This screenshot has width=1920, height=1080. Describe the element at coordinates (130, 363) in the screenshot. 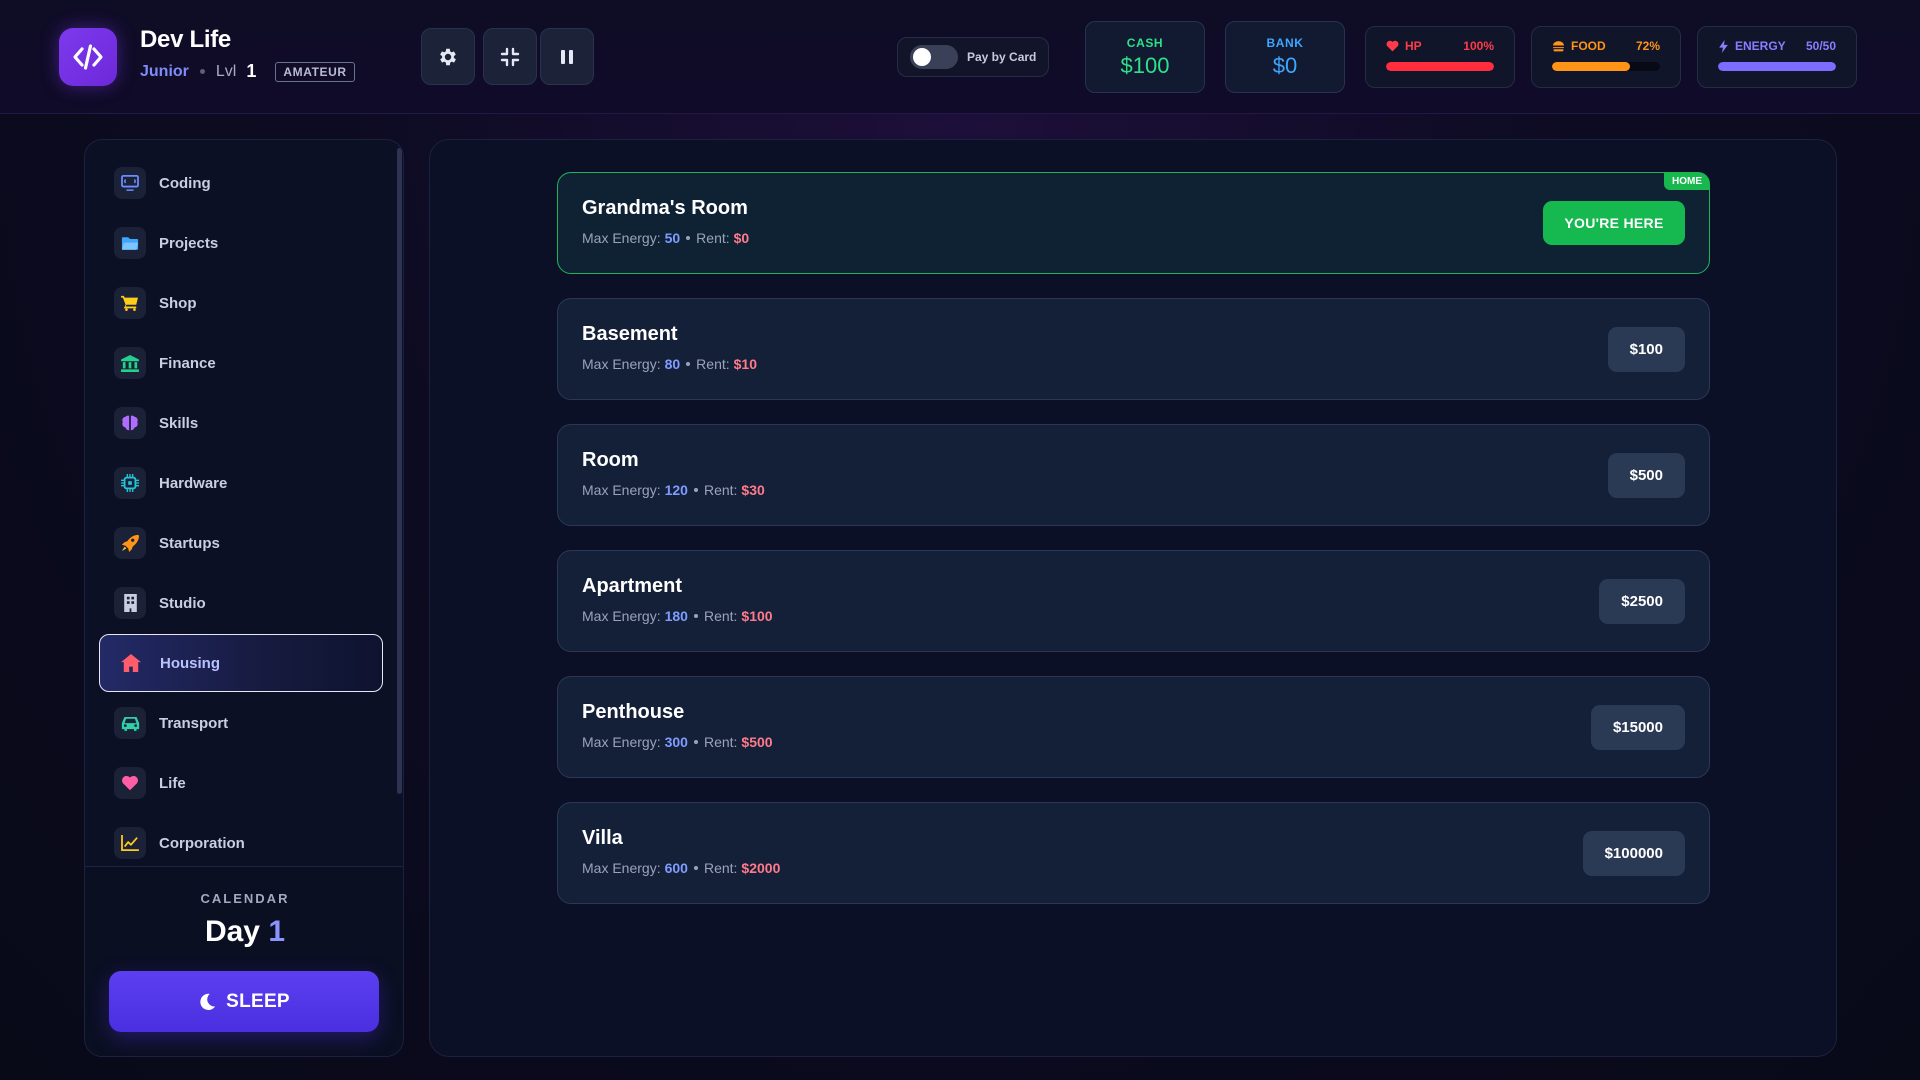

I see `bank-icon` at that location.